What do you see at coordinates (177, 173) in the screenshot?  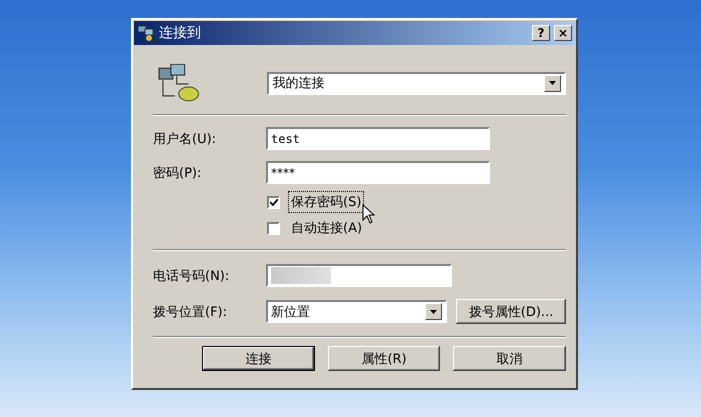 I see `field-label: 密码(P):` at bounding box center [177, 173].